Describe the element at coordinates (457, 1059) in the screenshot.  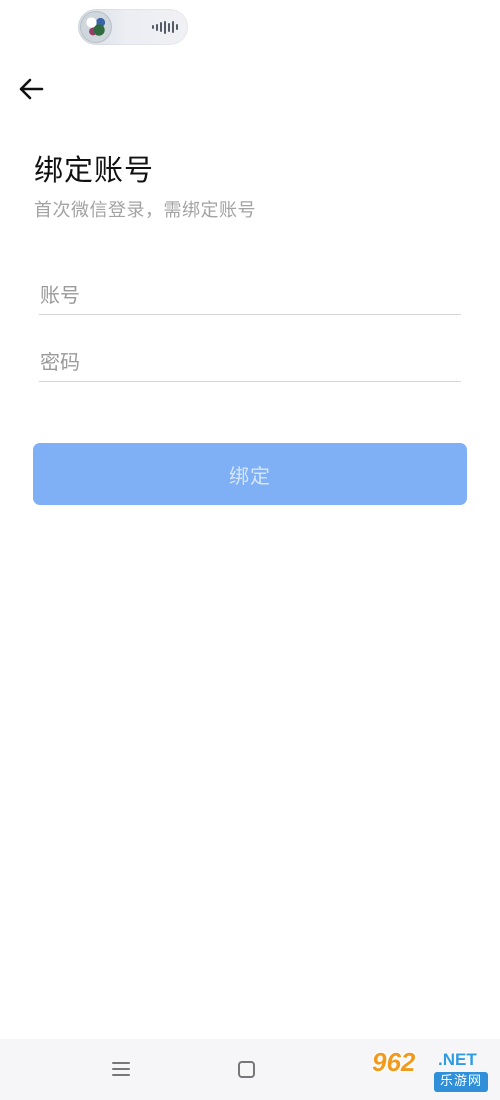
I see `watermark-domain: .NET` at that location.